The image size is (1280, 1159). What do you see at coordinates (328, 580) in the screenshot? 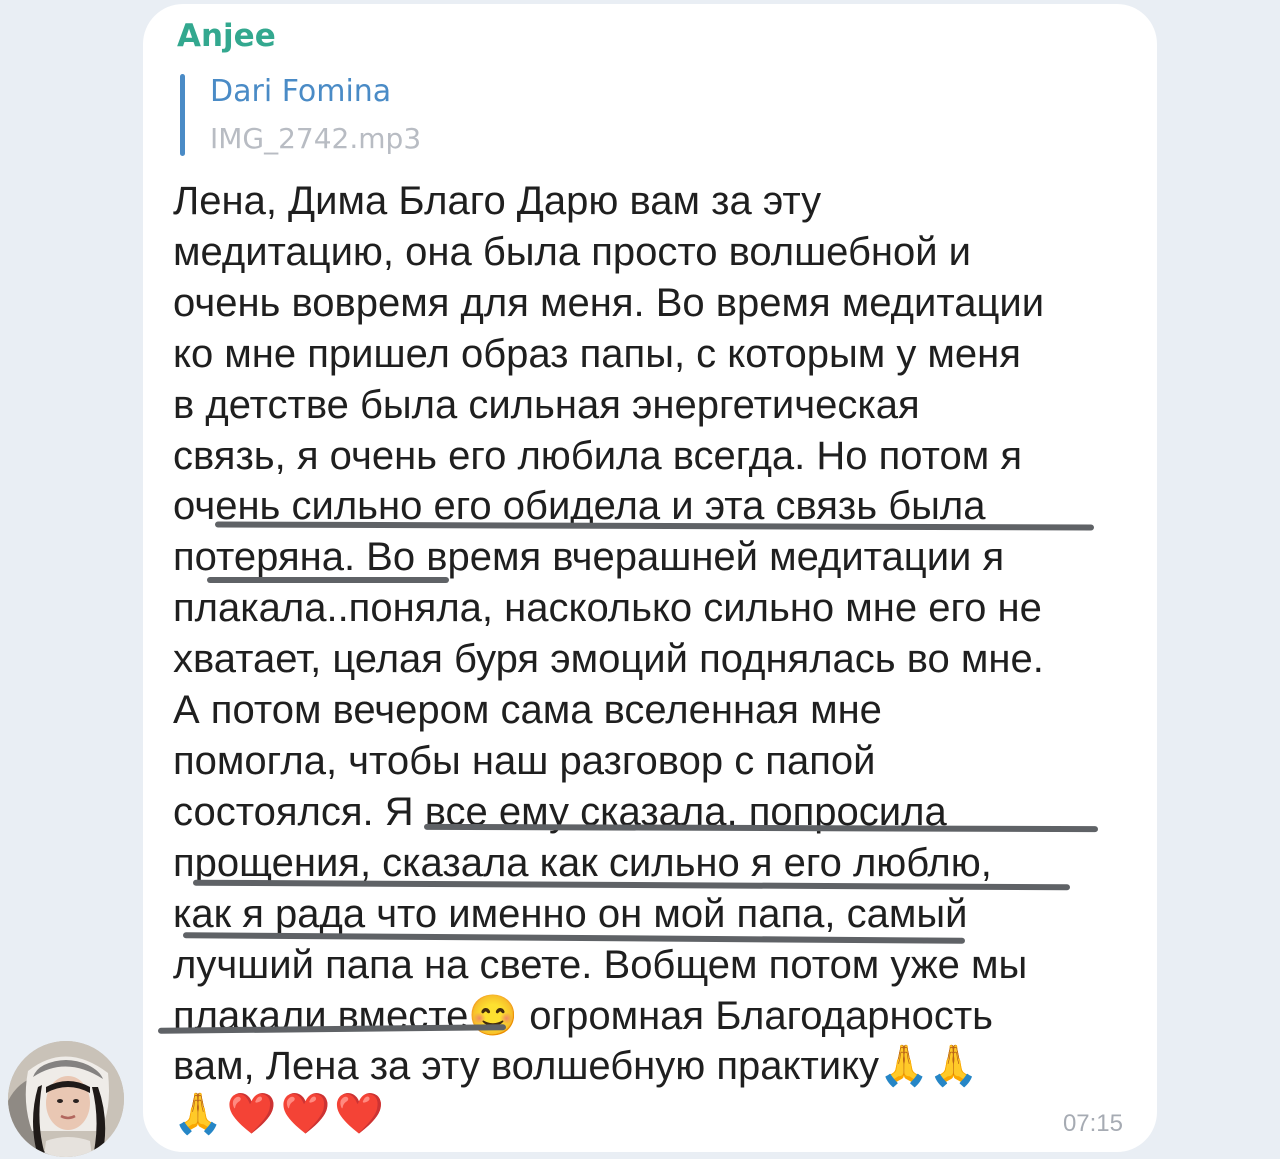
I see `underline-mark` at bounding box center [328, 580].